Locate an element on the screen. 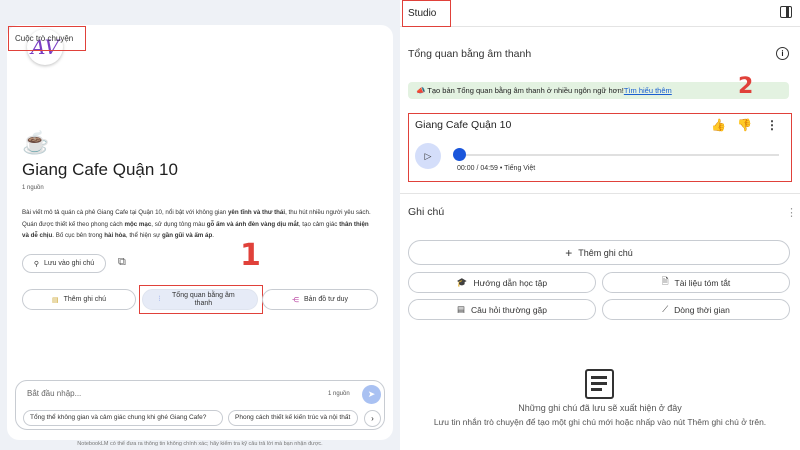 The width and height of the screenshot is (800, 450). briefing-doc-button: 🗎 Tài liệu tóm tắt is located at coordinates (696, 282).